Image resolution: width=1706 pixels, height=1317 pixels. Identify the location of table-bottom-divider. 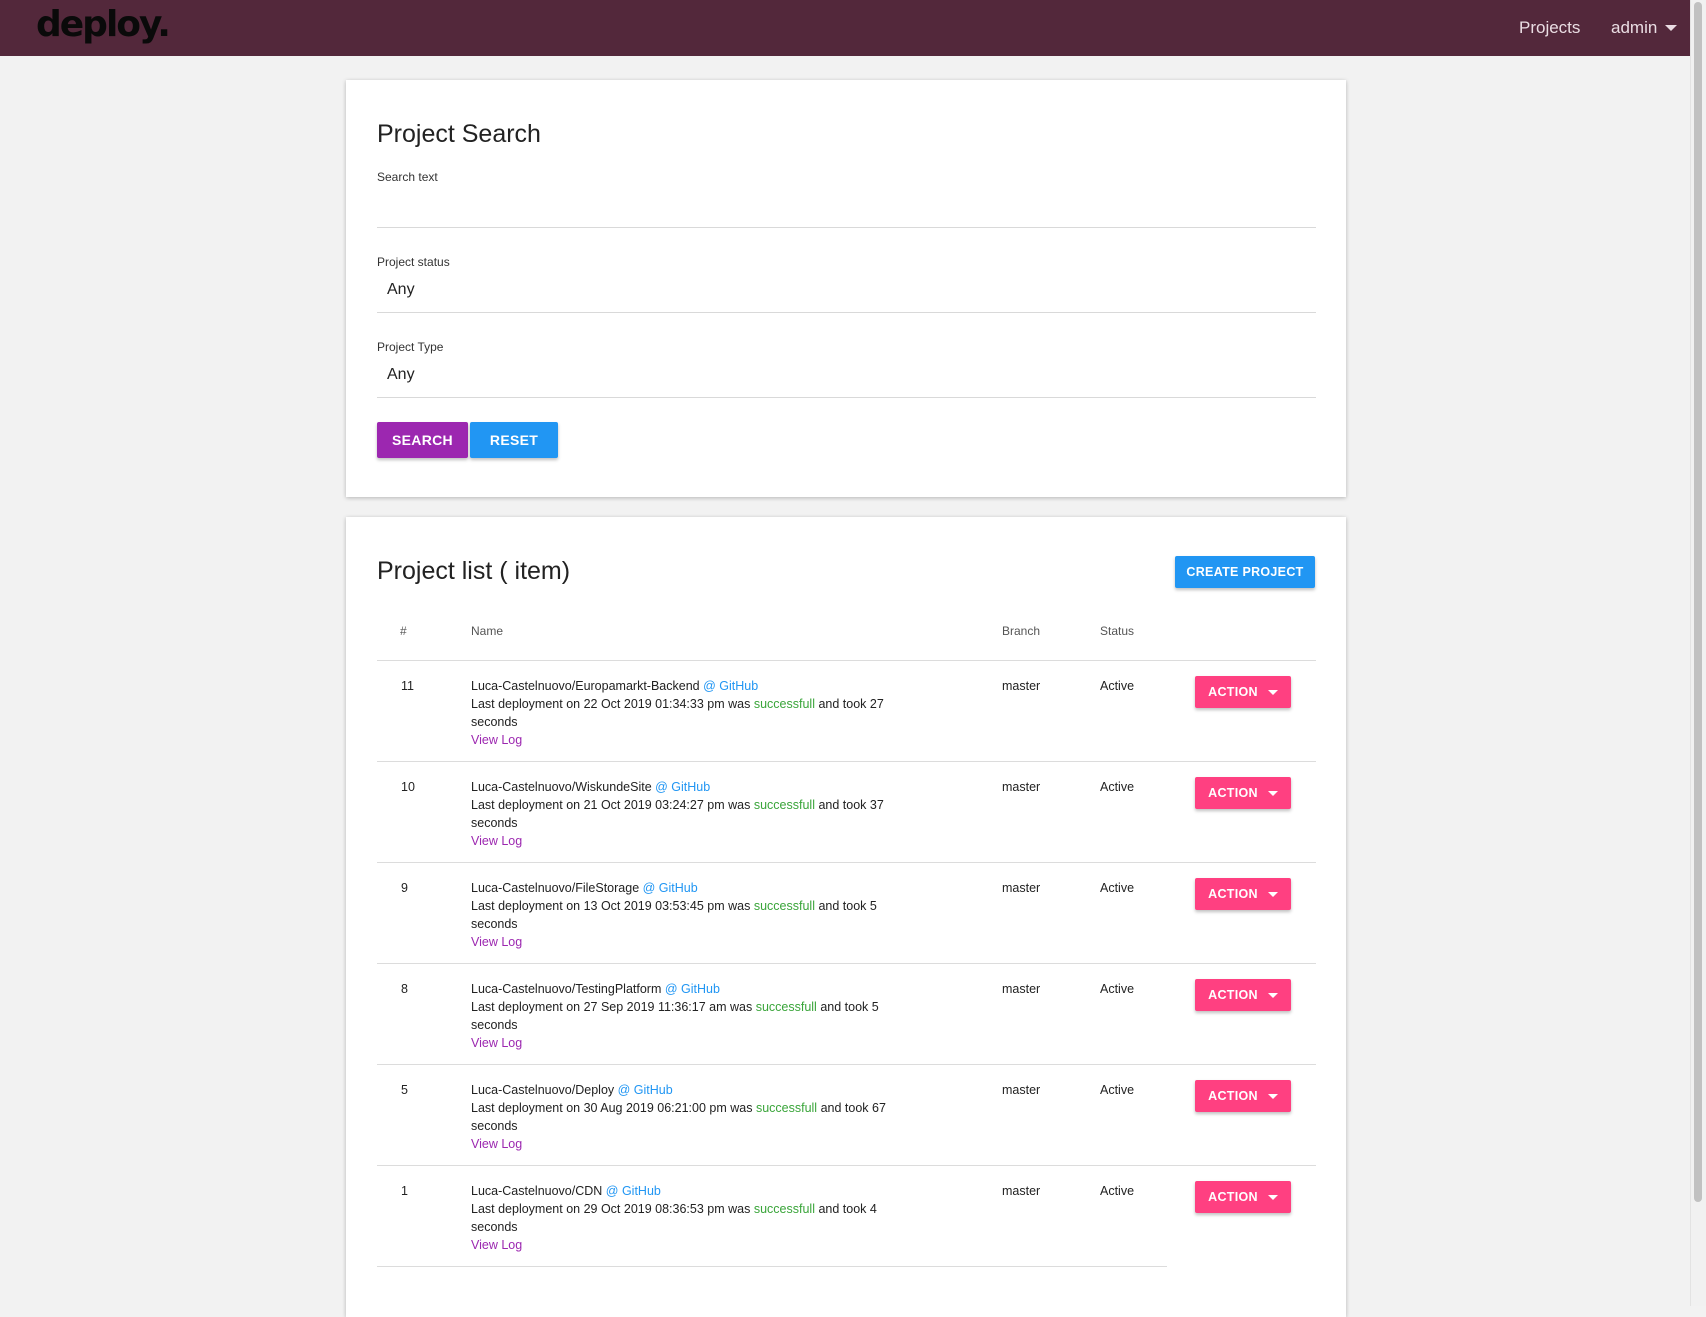
(772, 1266).